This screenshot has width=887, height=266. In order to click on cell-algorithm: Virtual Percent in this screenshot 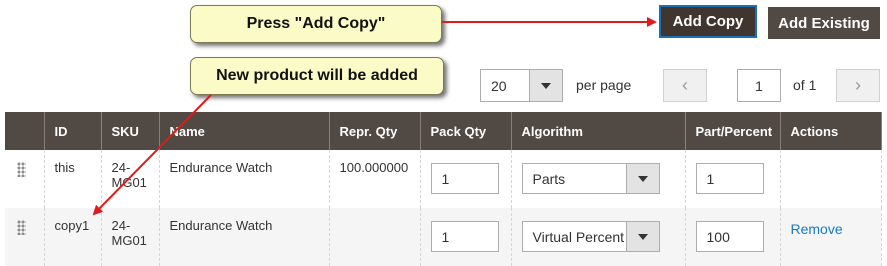, I will do `click(598, 237)`.